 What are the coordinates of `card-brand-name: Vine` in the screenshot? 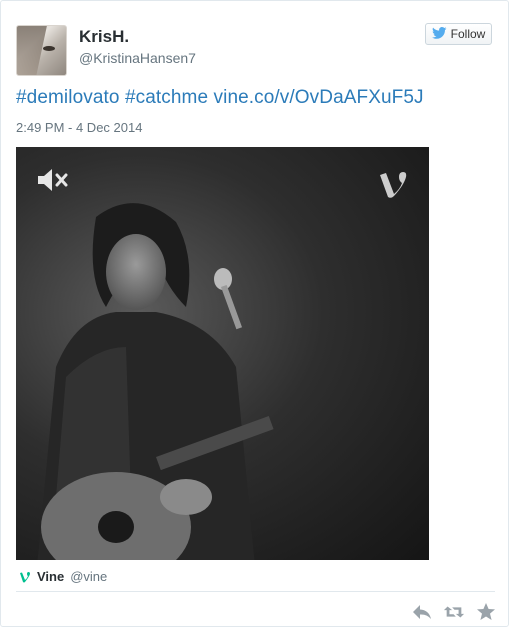 It's located at (50, 576).